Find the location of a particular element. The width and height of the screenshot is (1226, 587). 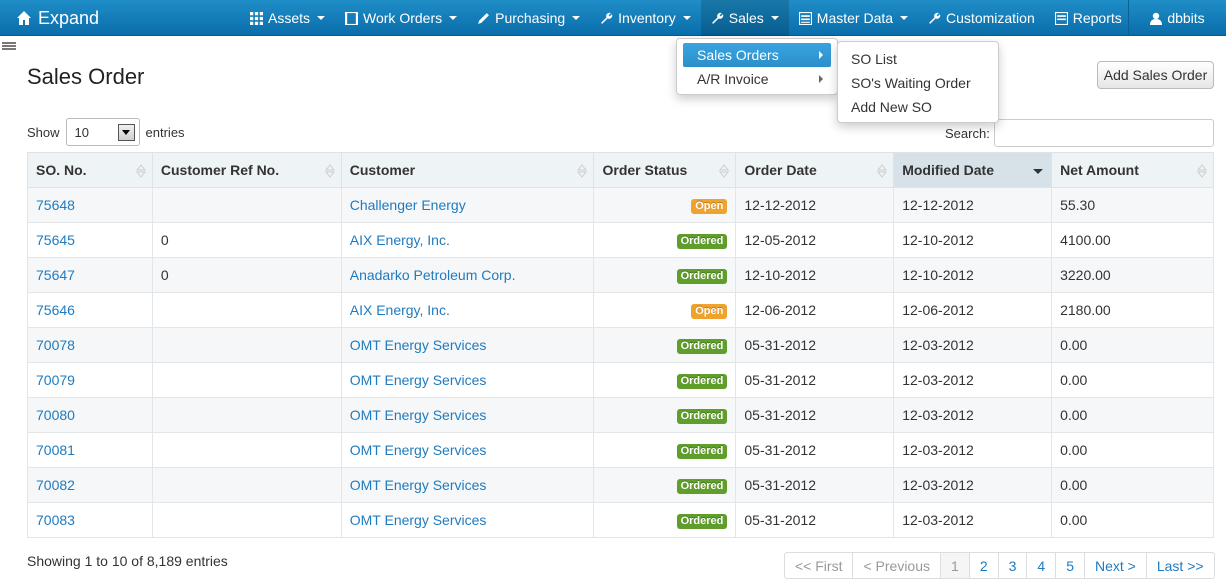

menu-purchasing: Purchasing is located at coordinates (528, 18).